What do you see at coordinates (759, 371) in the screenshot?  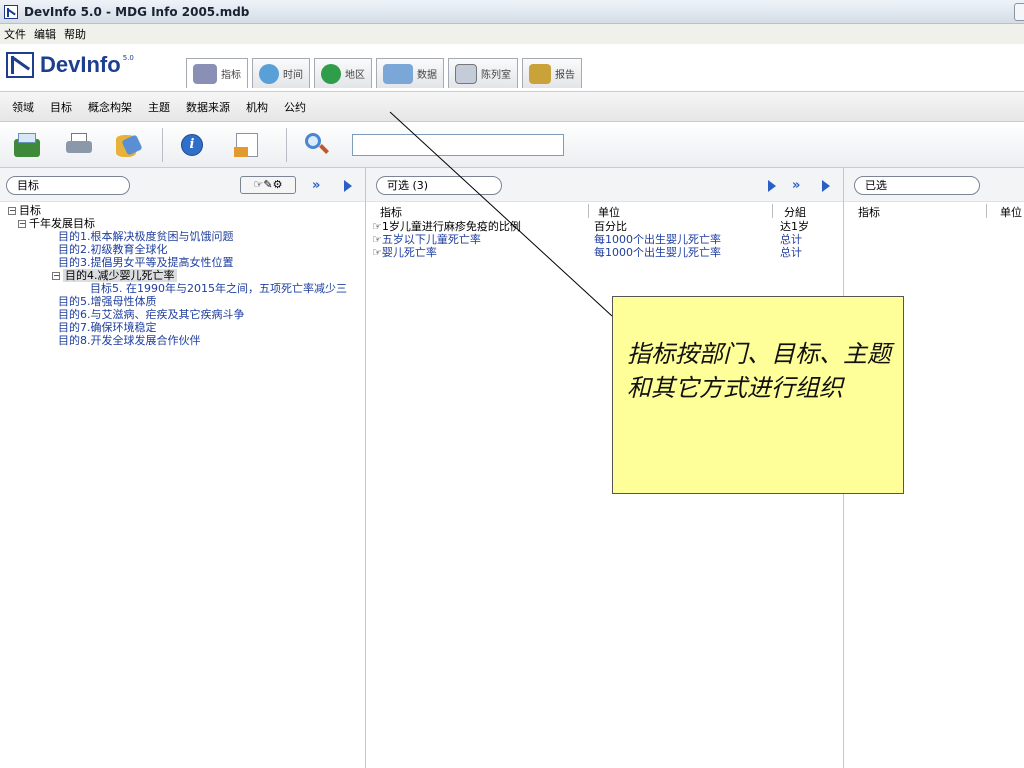 I see `callout-text: 指标按部门、目标、主题和其它方式进行组织` at bounding box center [759, 371].